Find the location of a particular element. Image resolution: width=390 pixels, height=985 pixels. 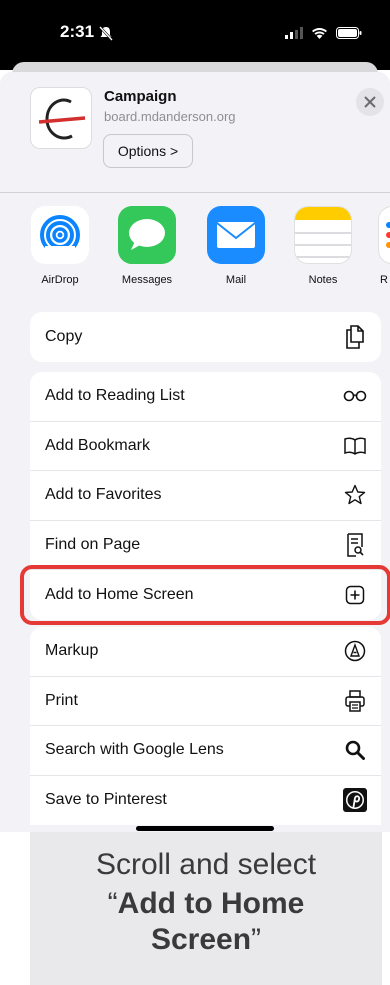

action-label: Markup is located at coordinates (72, 651).